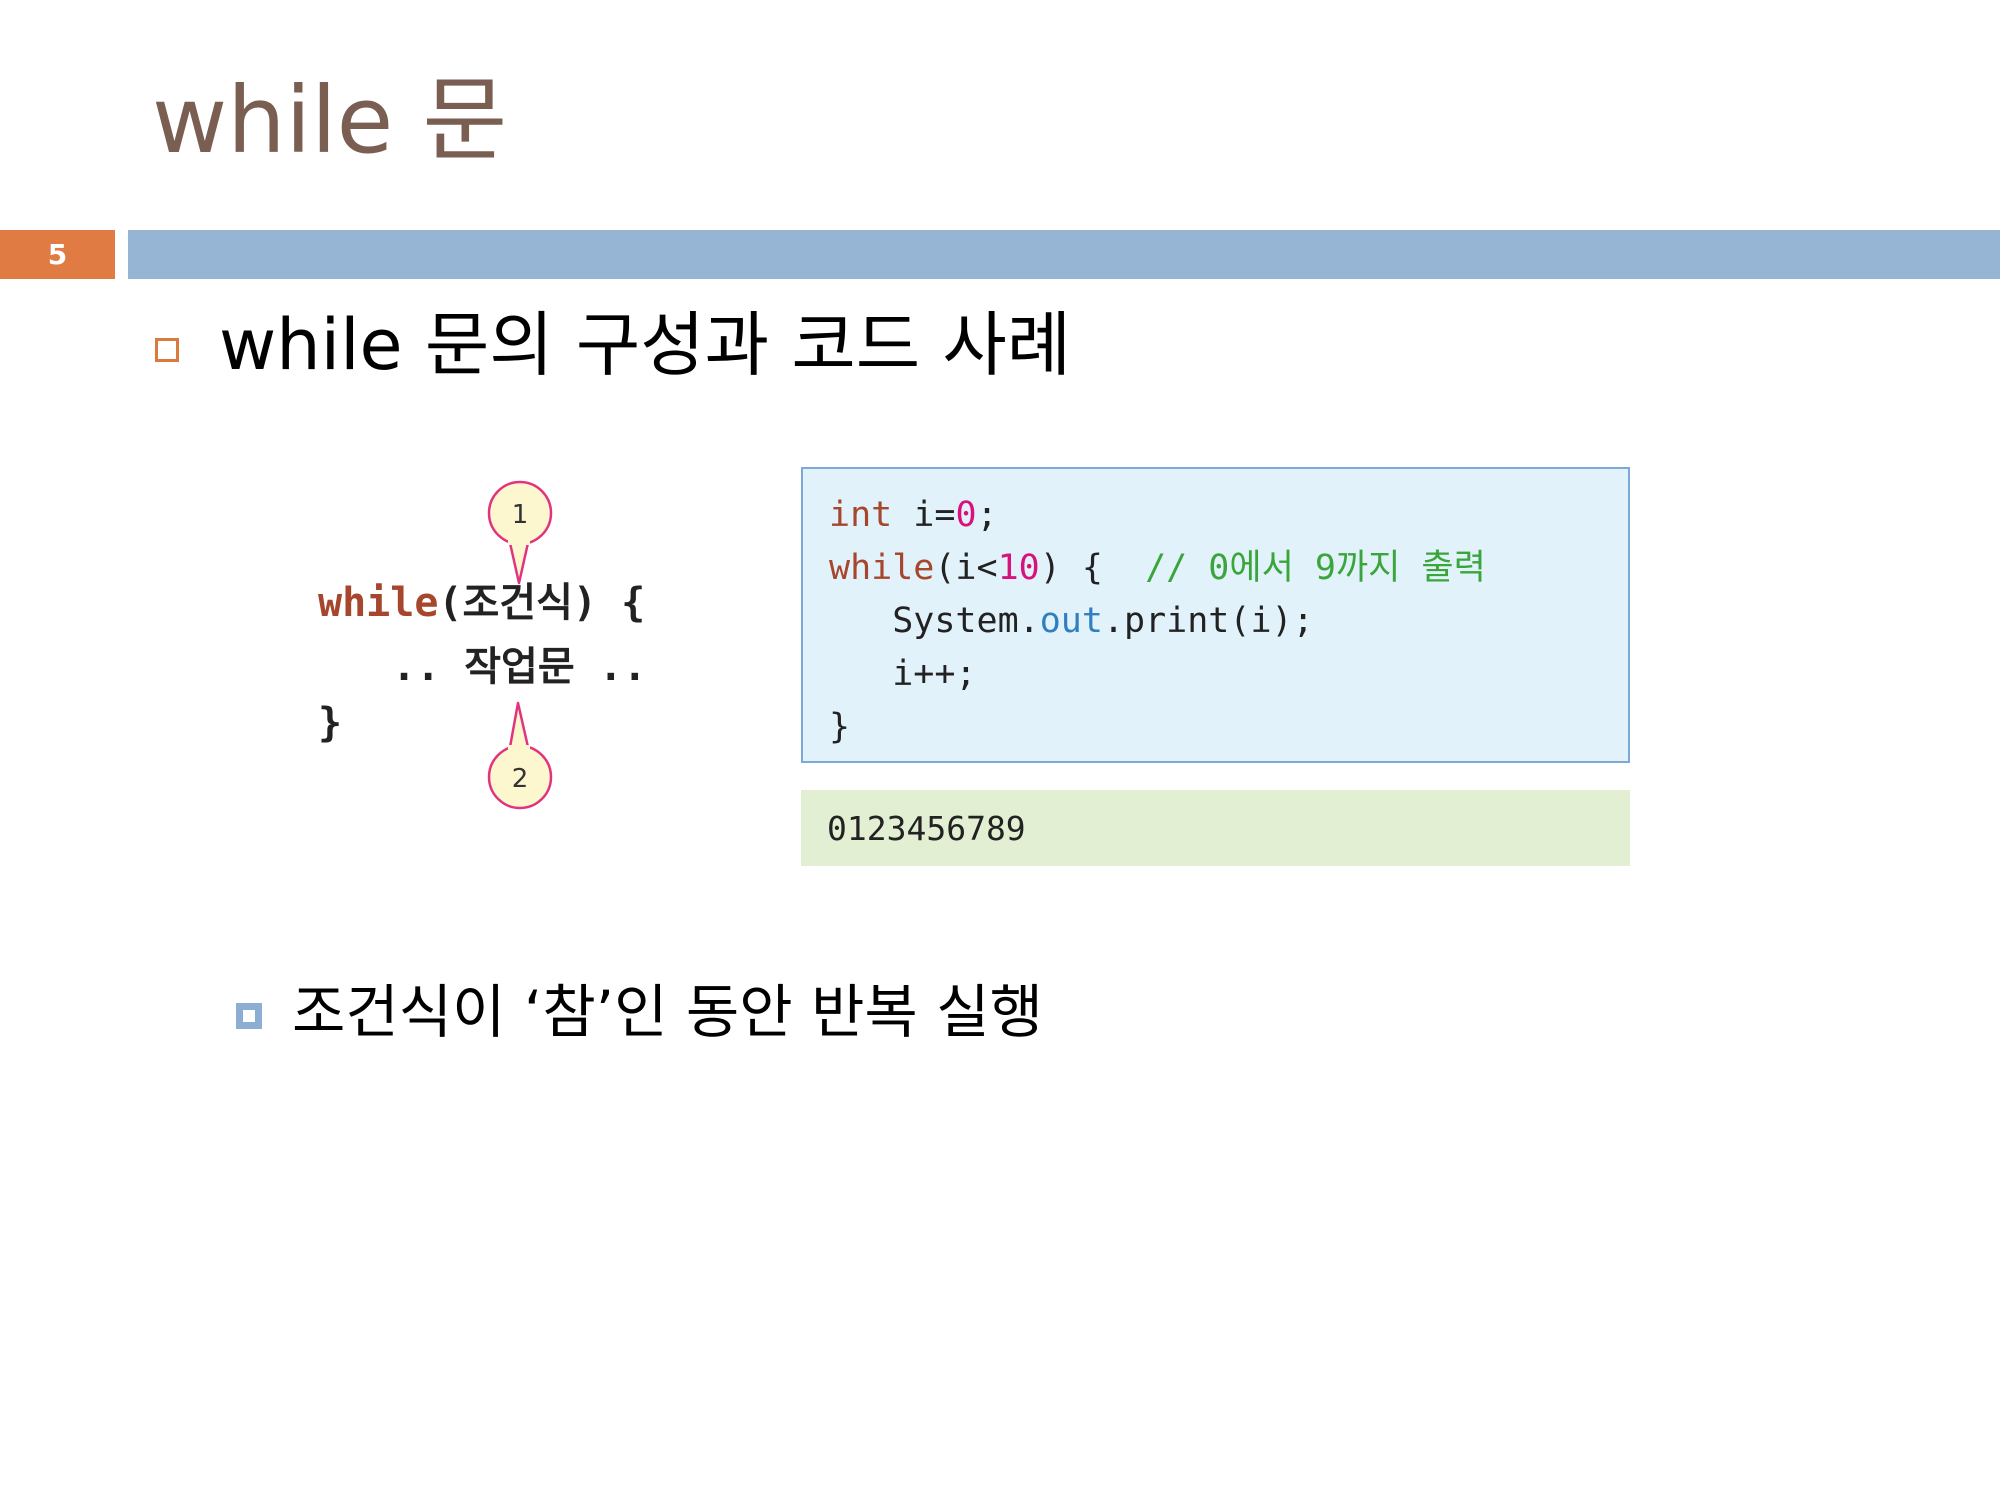 The height and width of the screenshot is (1500, 2000). Describe the element at coordinates (1315, 568) in the screenshot. I see `code-comment: // 0에서 9까지 출력` at that location.